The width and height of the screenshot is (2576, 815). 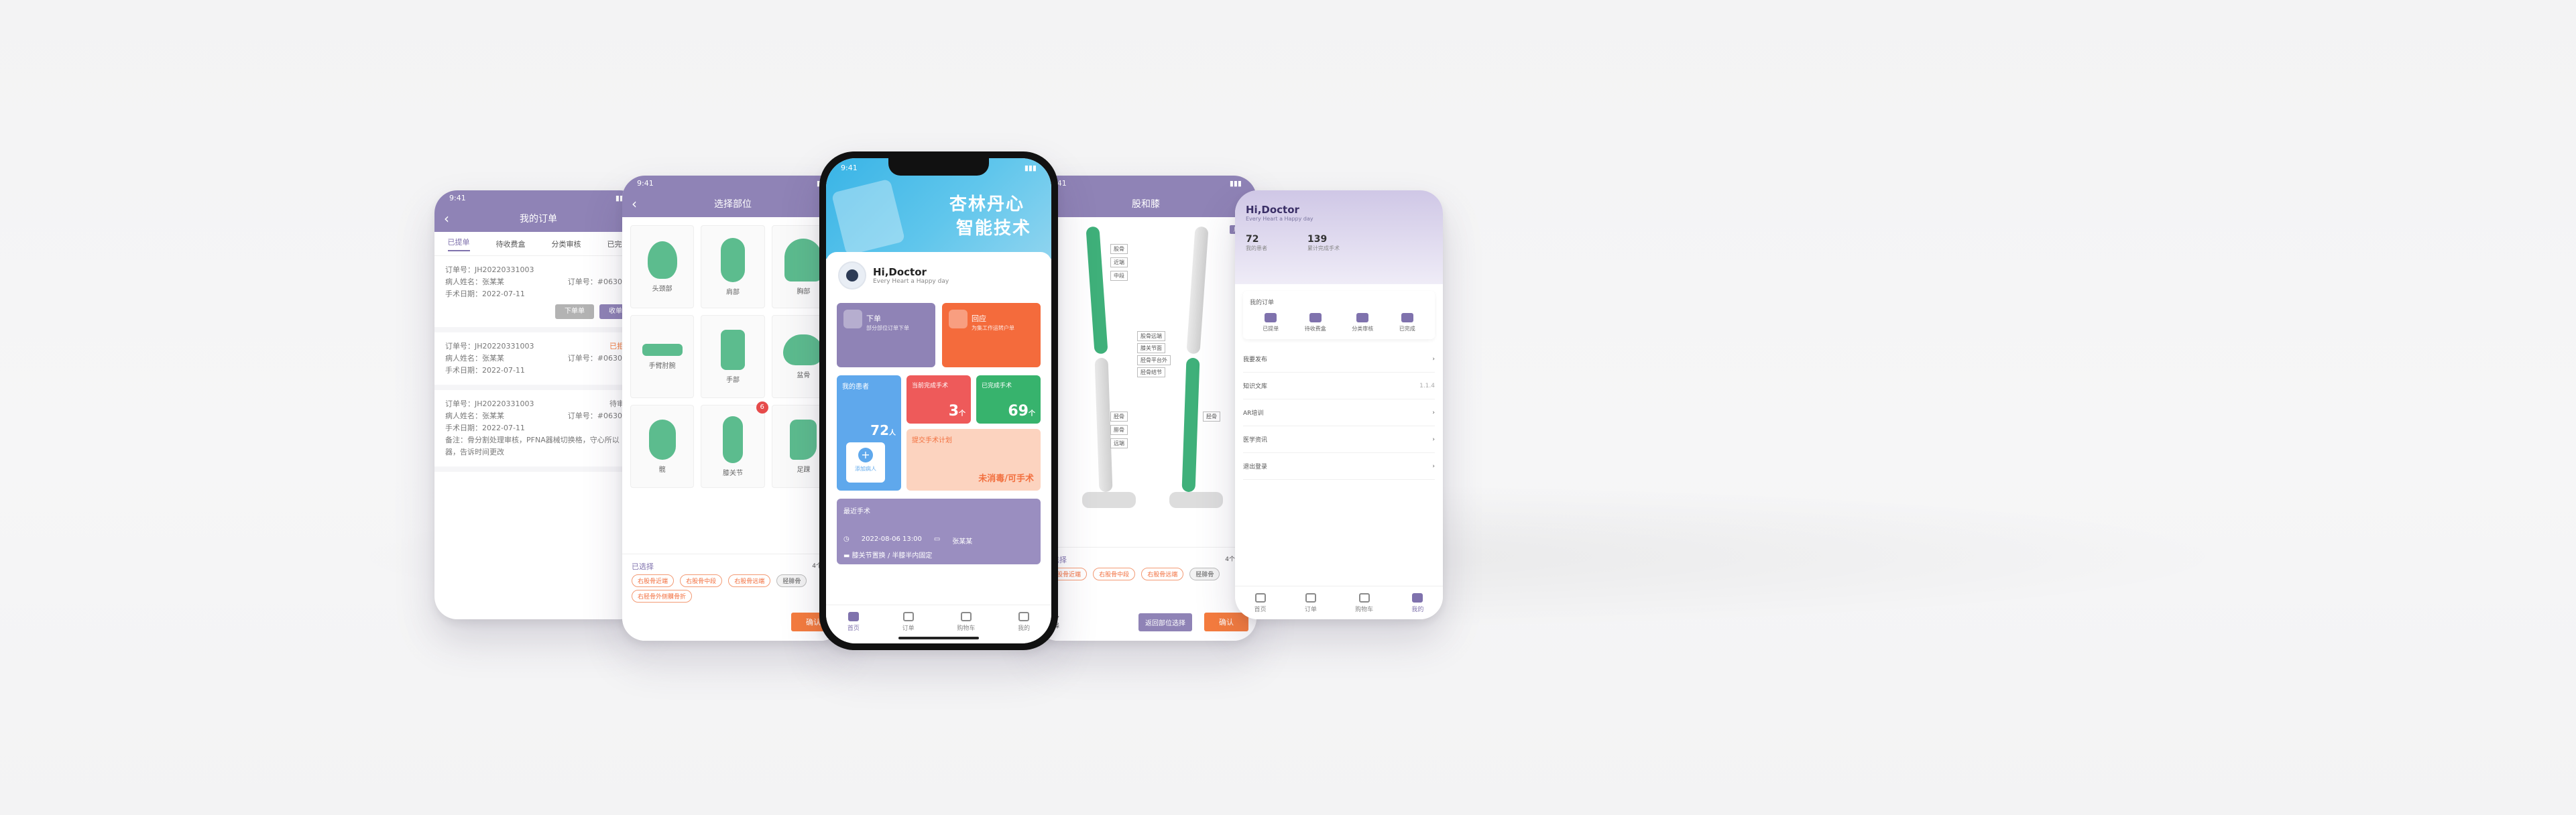 What do you see at coordinates (886, 335) in the screenshot?
I see `place-order-card: 下单 部分部位订单下单` at bounding box center [886, 335].